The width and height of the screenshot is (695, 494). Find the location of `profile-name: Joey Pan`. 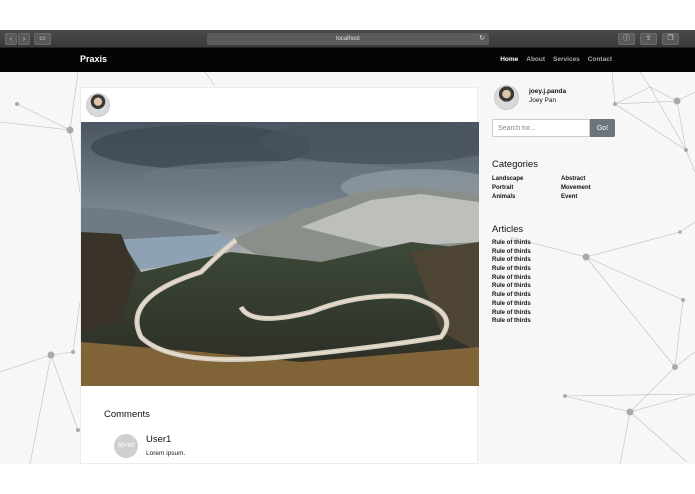

profile-name: Joey Pan is located at coordinates (543, 100).